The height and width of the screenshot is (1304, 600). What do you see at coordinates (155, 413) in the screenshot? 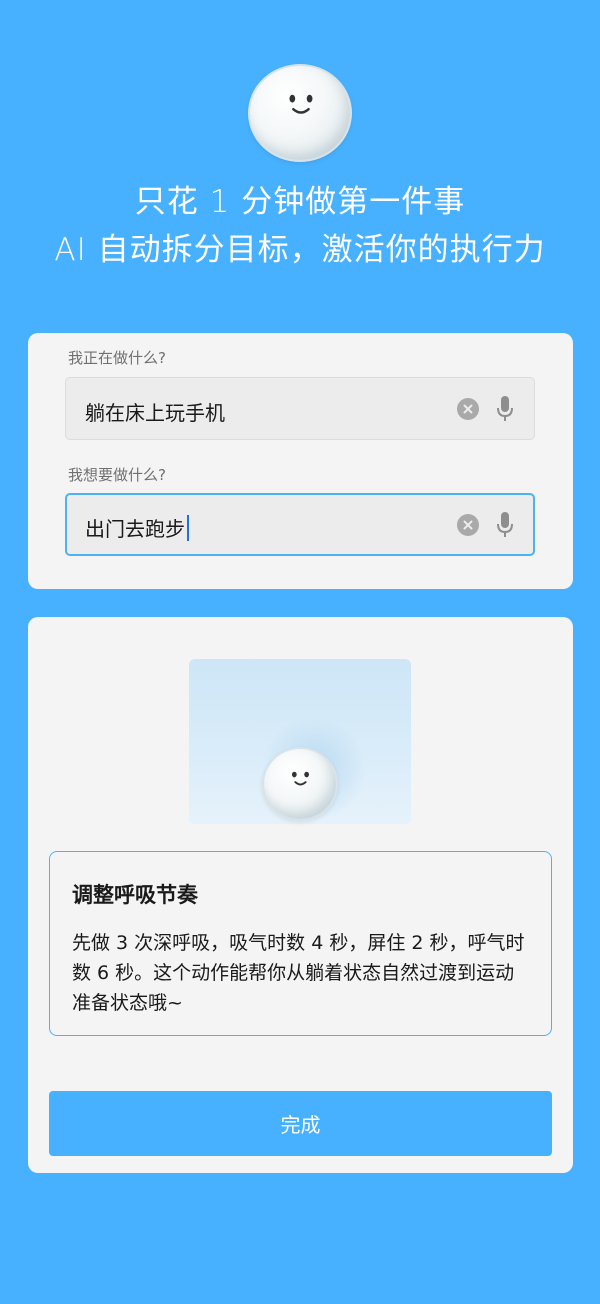
I see `current-activity-value: 躺在床上玩手机` at bounding box center [155, 413].